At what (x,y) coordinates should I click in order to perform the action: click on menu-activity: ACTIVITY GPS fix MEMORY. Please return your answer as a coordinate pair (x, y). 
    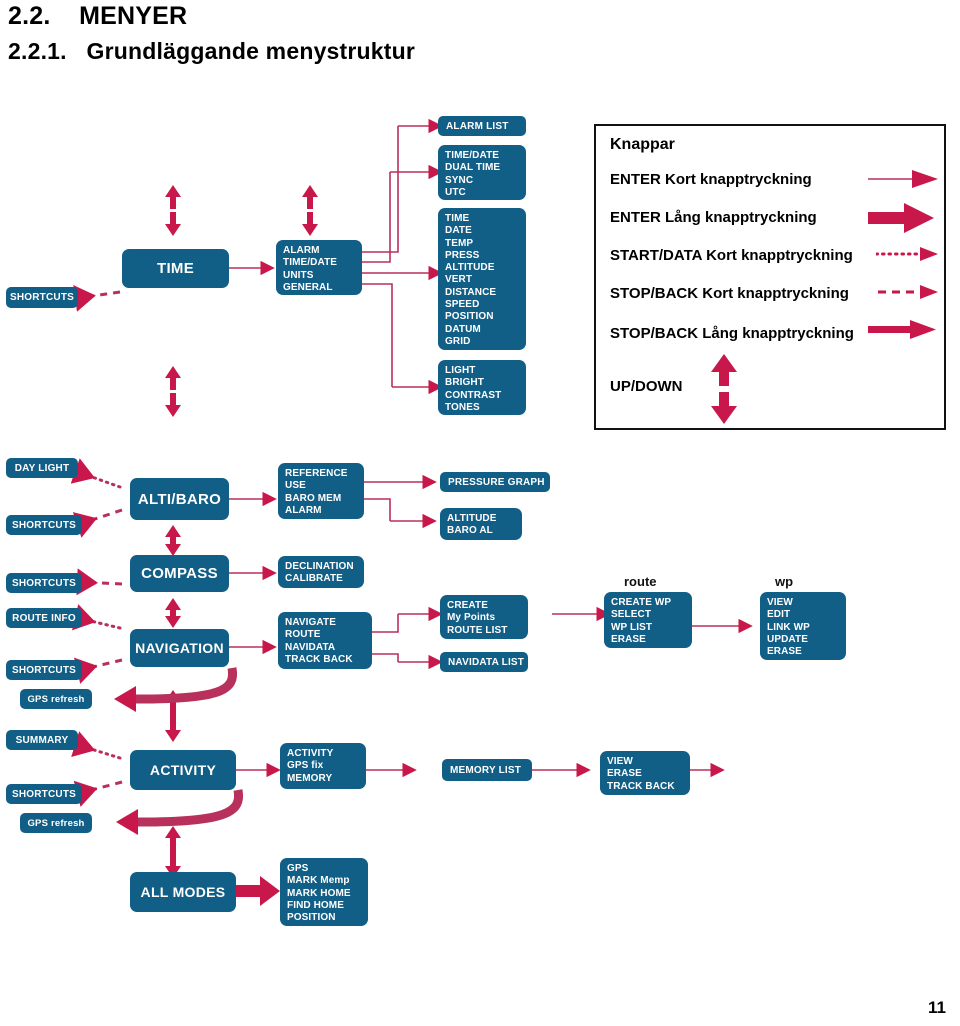
    Looking at the image, I should click on (323, 766).